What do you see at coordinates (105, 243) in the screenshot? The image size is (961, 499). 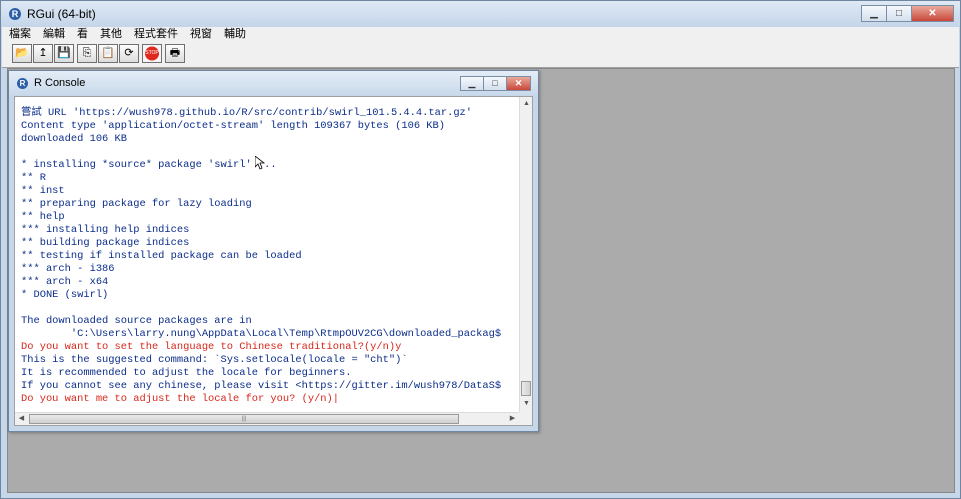 I see `console-line: ** building package indices` at bounding box center [105, 243].